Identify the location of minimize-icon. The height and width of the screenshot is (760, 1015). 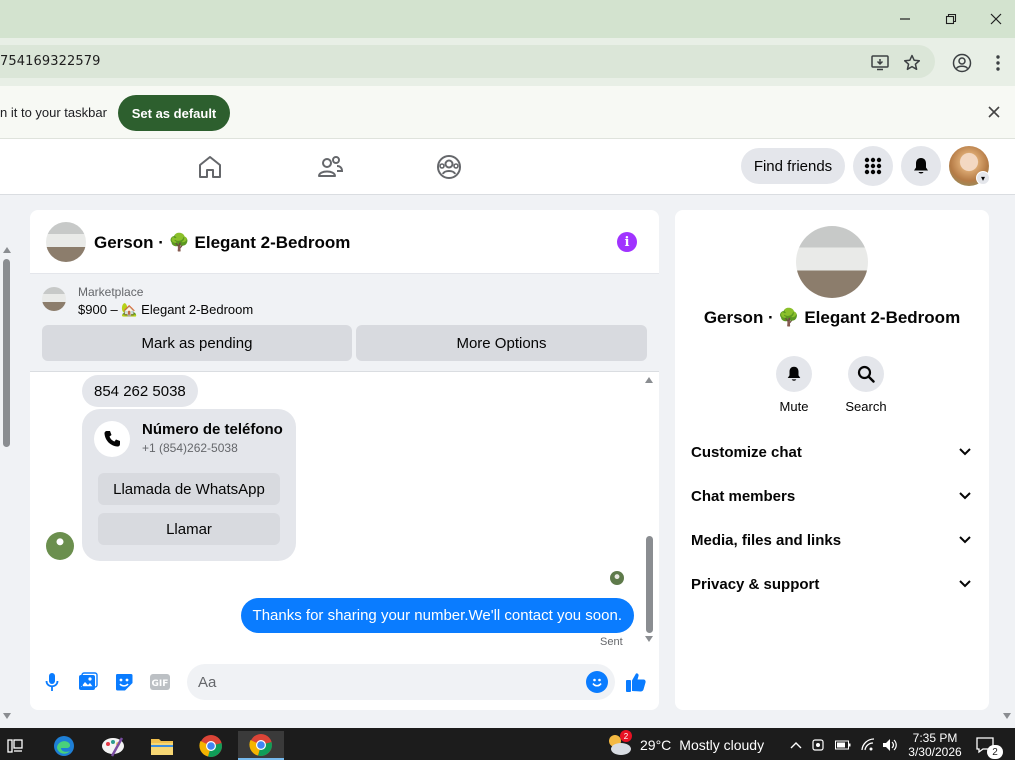
(905, 19).